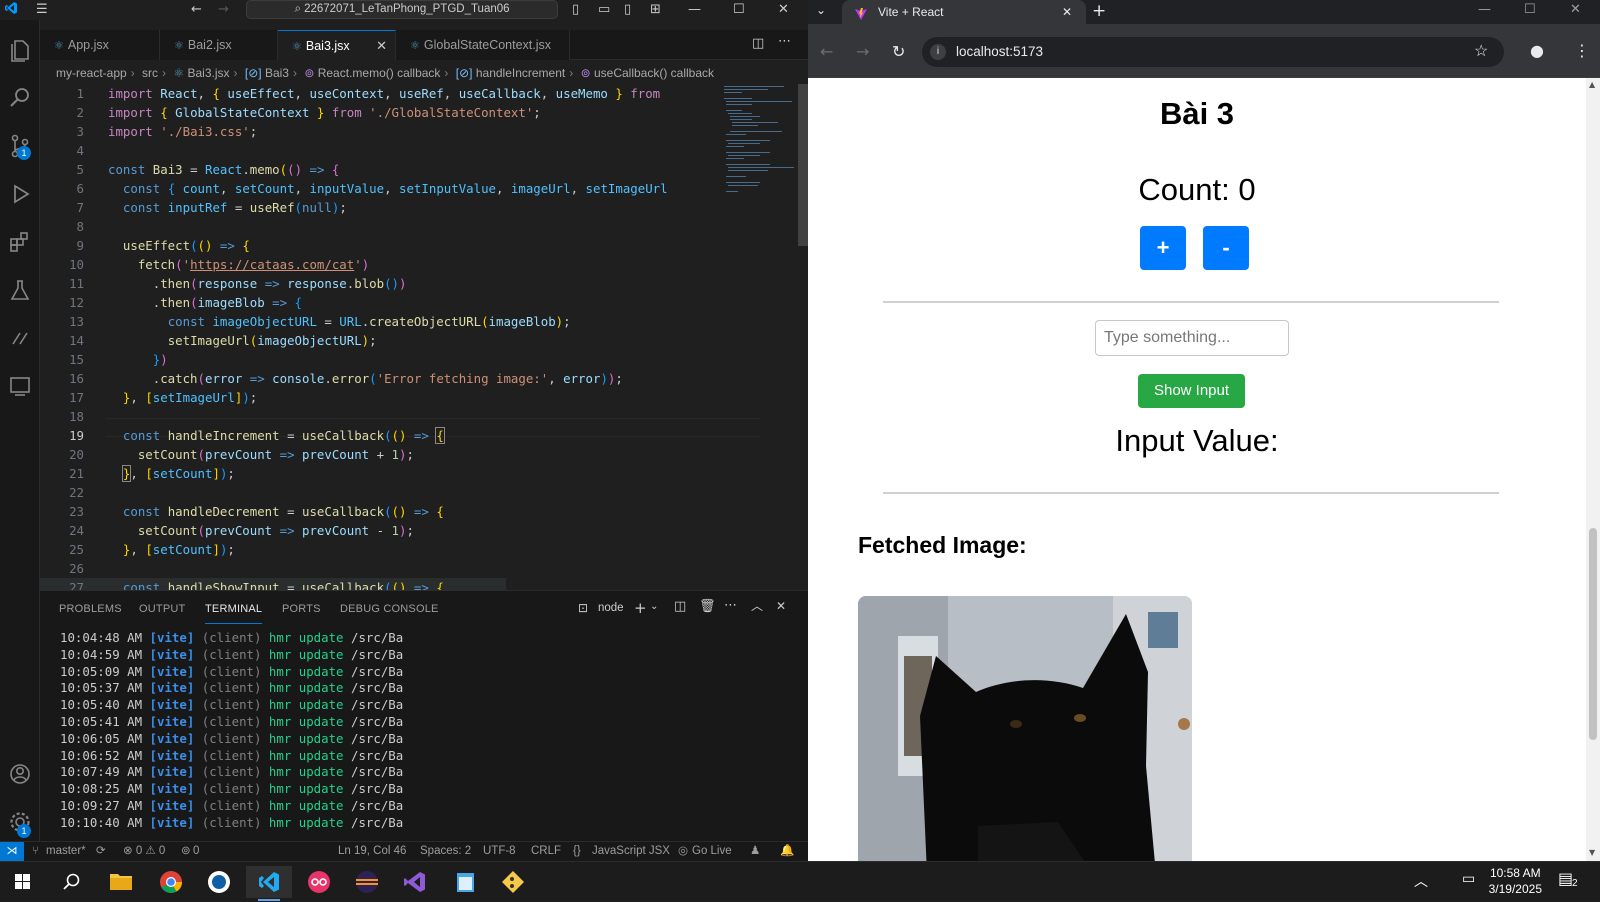 The width and height of the screenshot is (1600, 902). Describe the element at coordinates (90, 609) in the screenshot. I see `panel-tab-problems: PROBLEMS` at that location.